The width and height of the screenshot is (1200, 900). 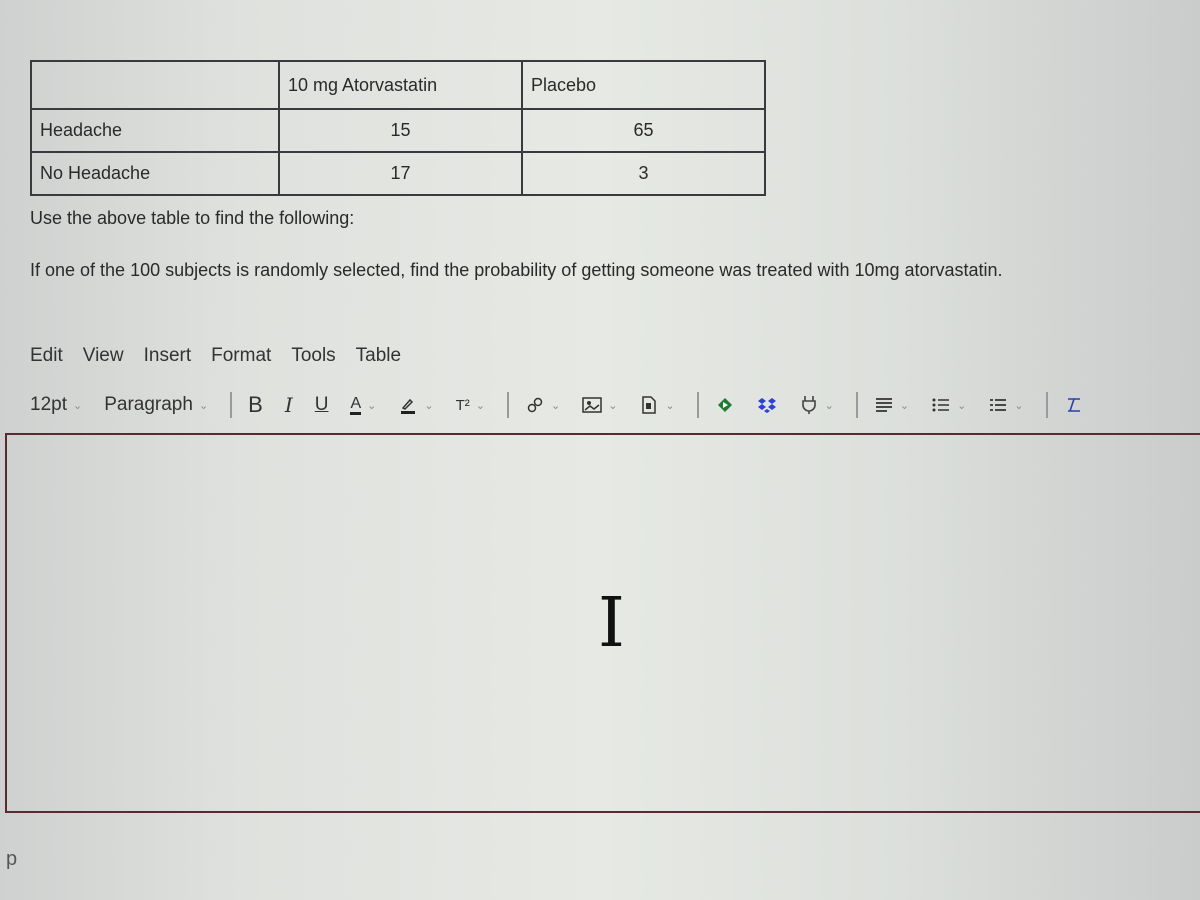 I want to click on font-size-value: 12pt, so click(x=48, y=404).